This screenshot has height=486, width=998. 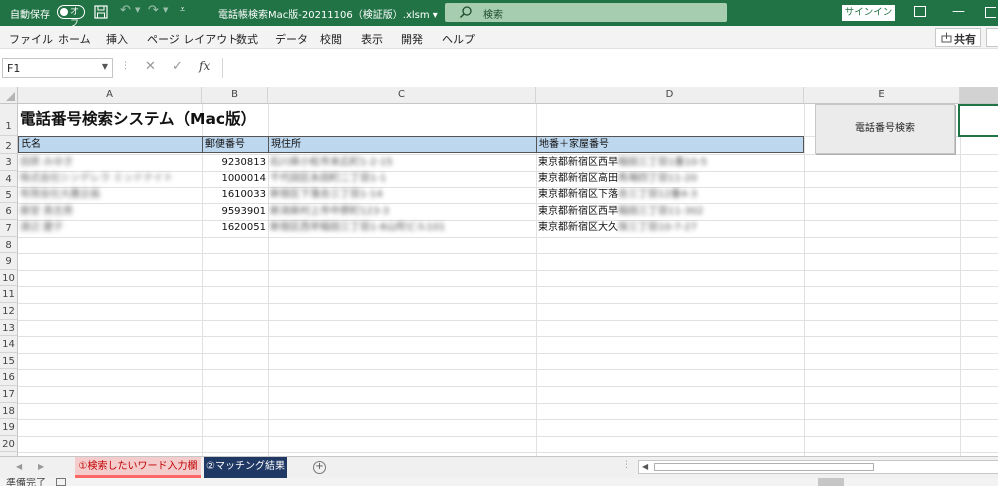 What do you see at coordinates (101, 12) in the screenshot?
I see `save-icon` at bounding box center [101, 12].